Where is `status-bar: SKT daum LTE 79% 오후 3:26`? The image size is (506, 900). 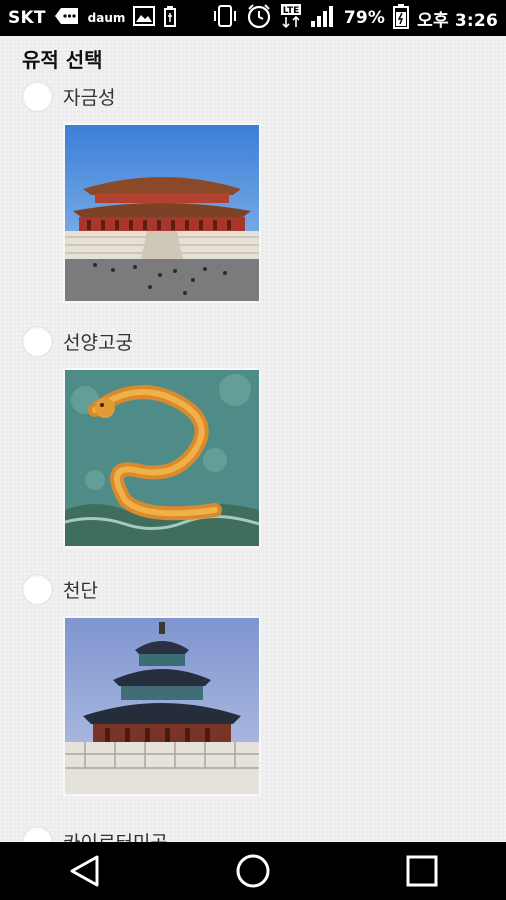 status-bar: SKT daum LTE 79% 오후 3:26 is located at coordinates (253, 18).